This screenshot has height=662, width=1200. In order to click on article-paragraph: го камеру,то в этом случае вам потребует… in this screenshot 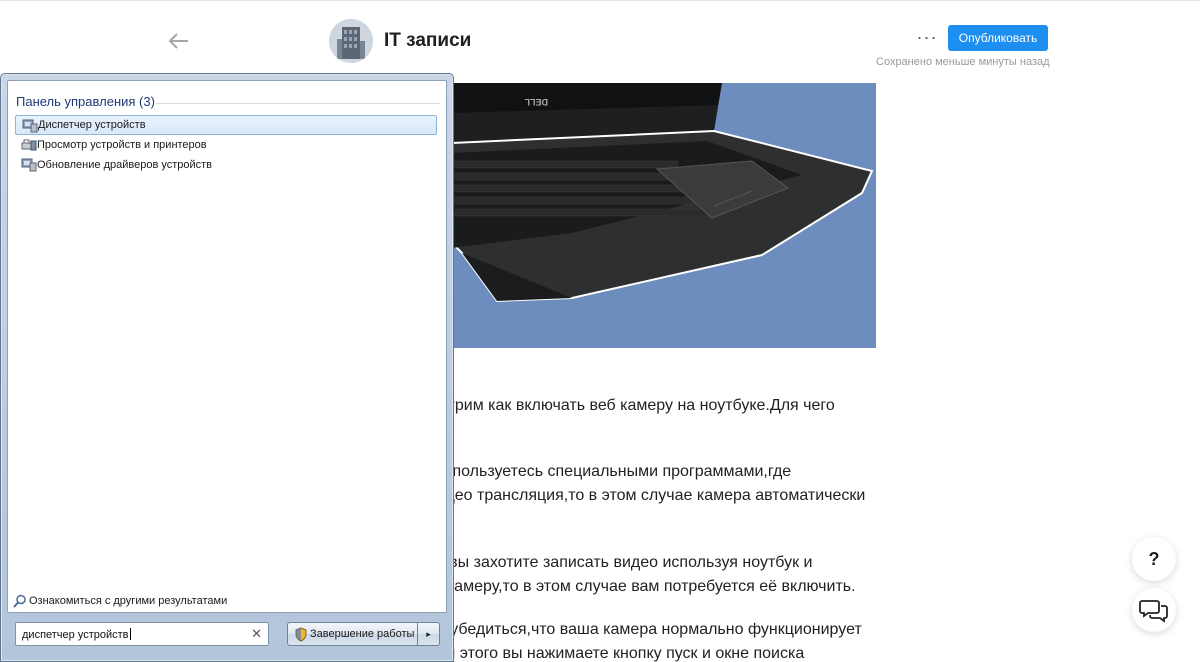, I will do `click(642, 586)`.